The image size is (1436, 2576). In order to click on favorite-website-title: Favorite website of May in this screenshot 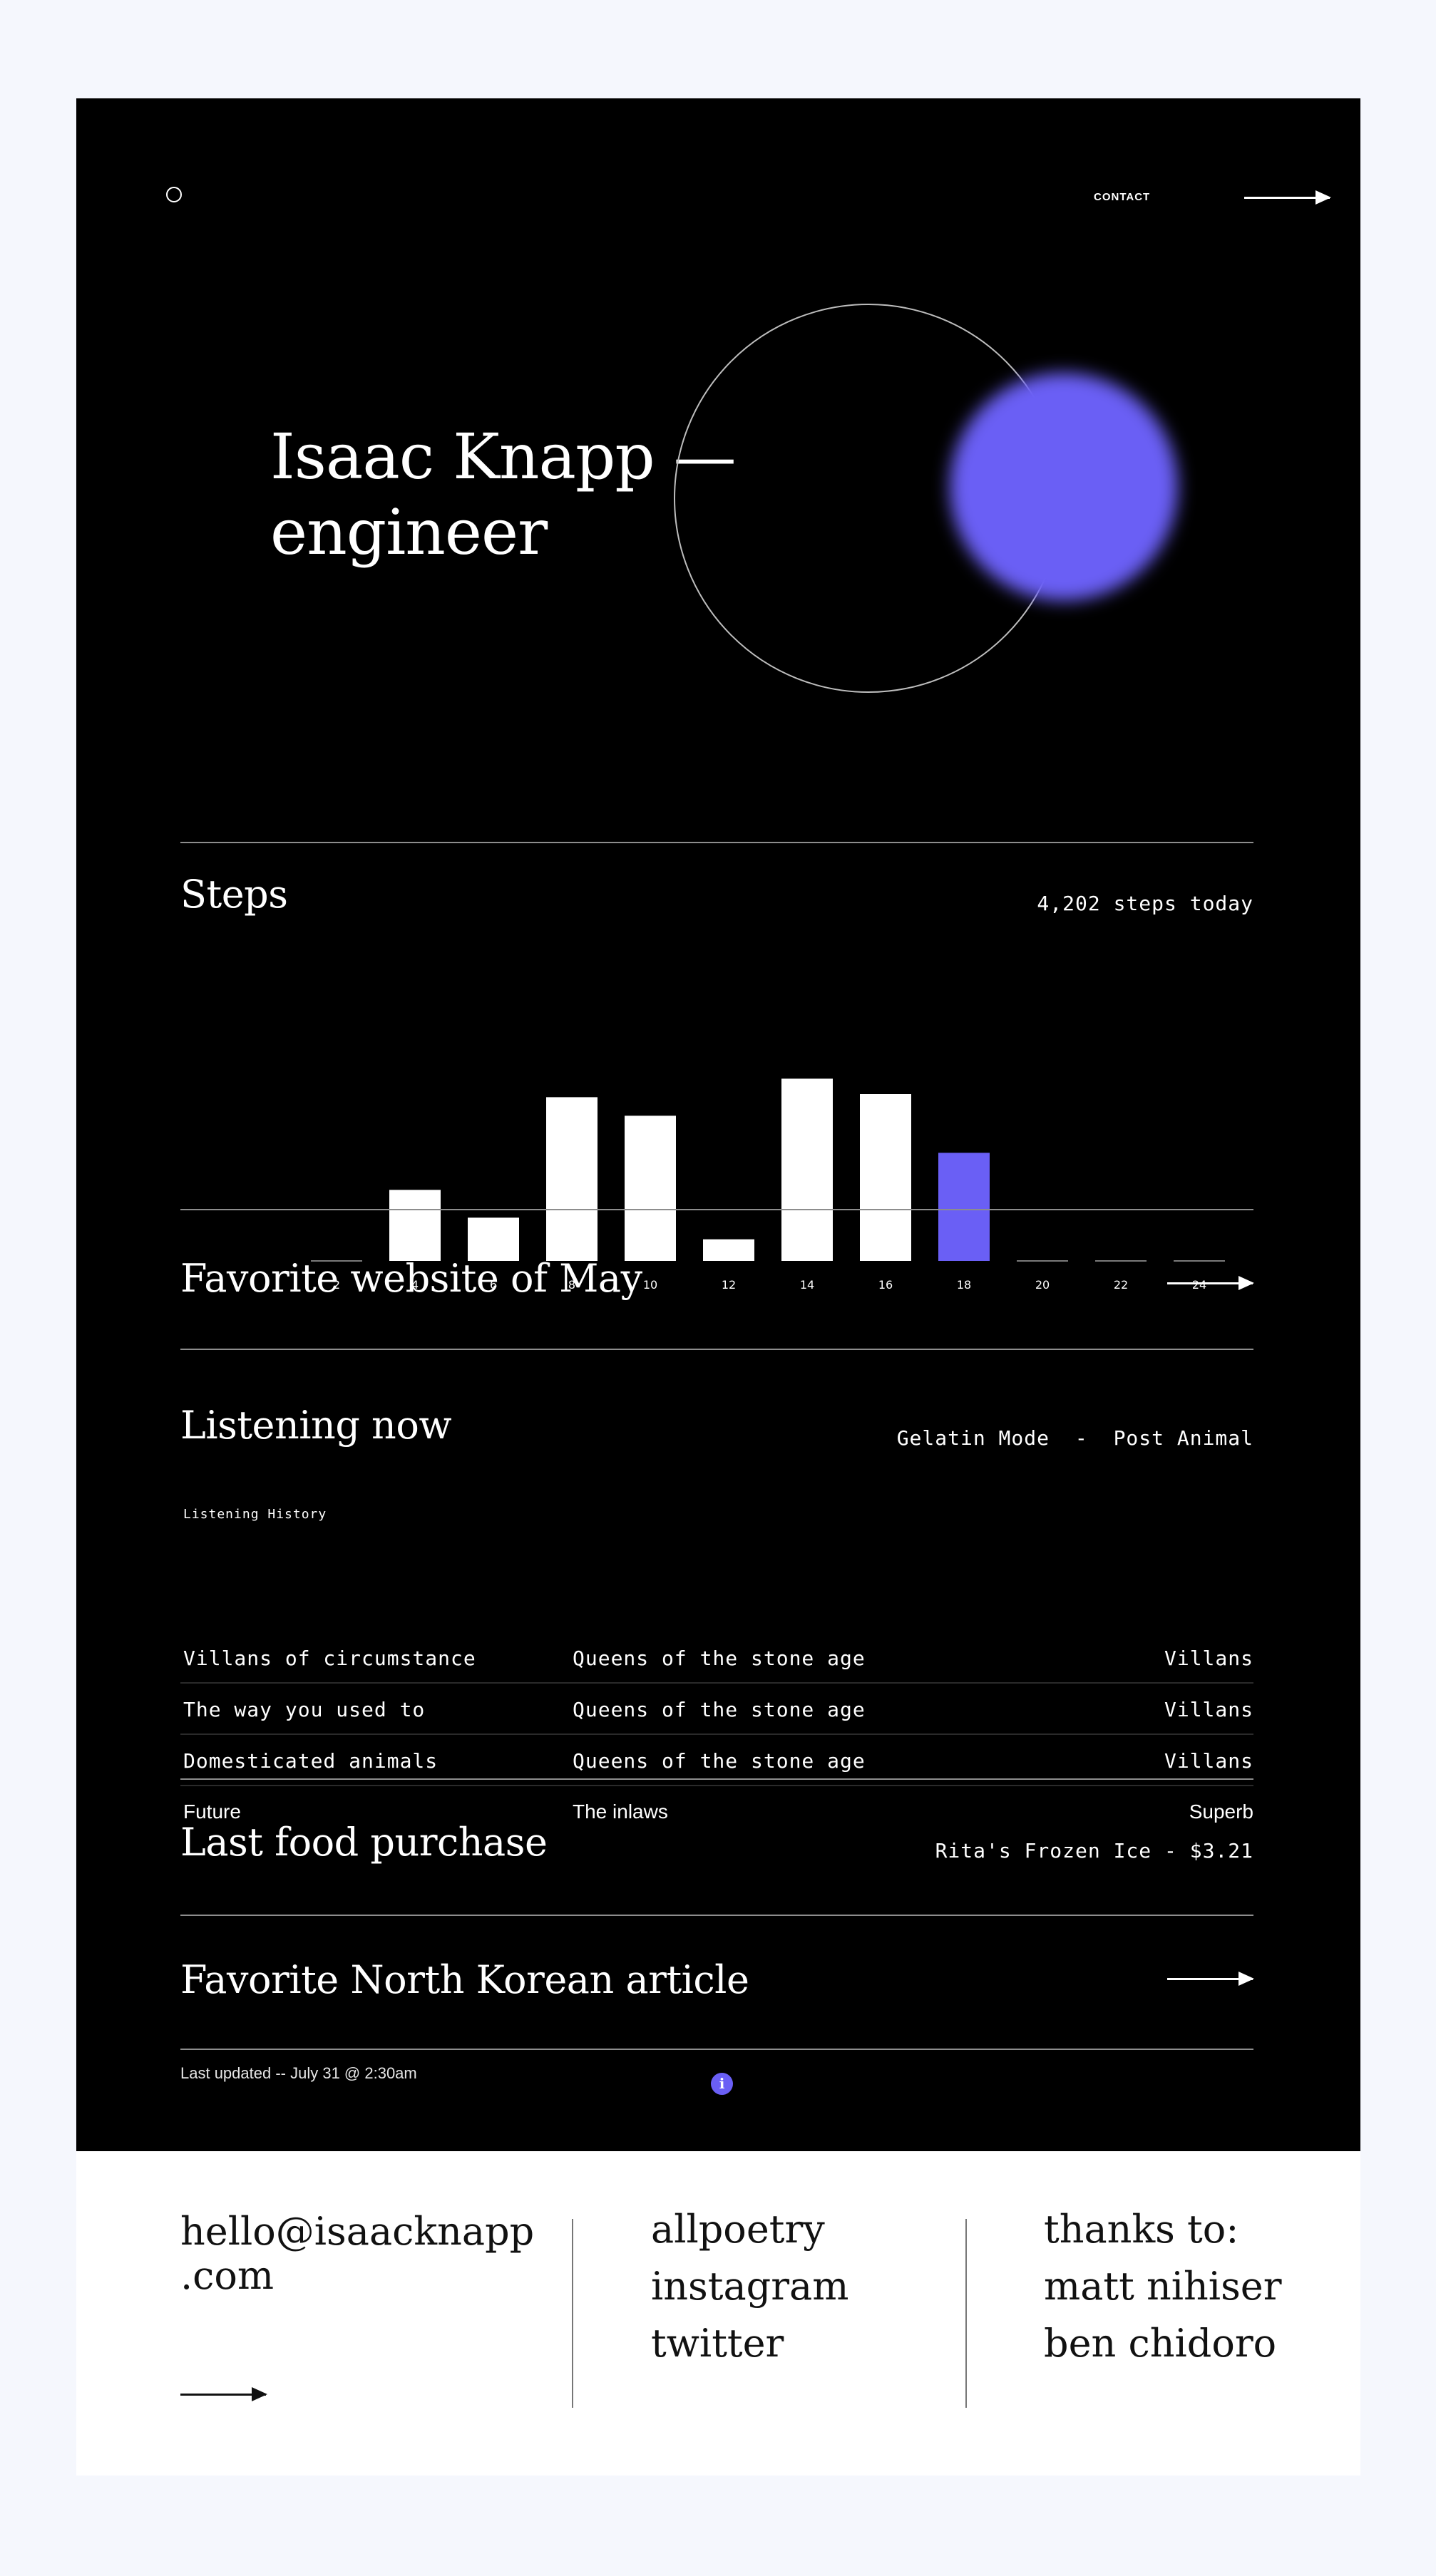, I will do `click(411, 1278)`.